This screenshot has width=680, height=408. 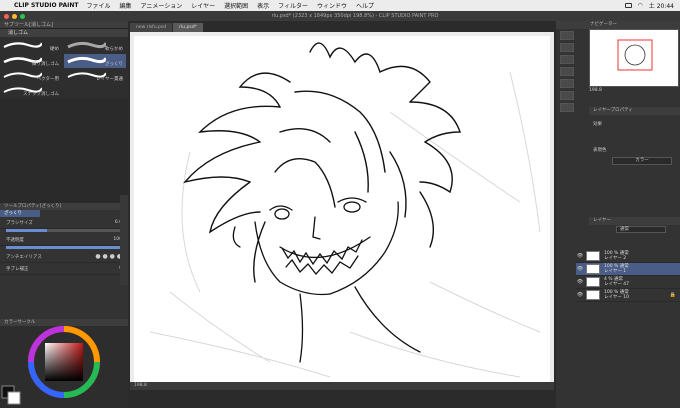 I want to click on navigator-preview, so click(x=634, y=58).